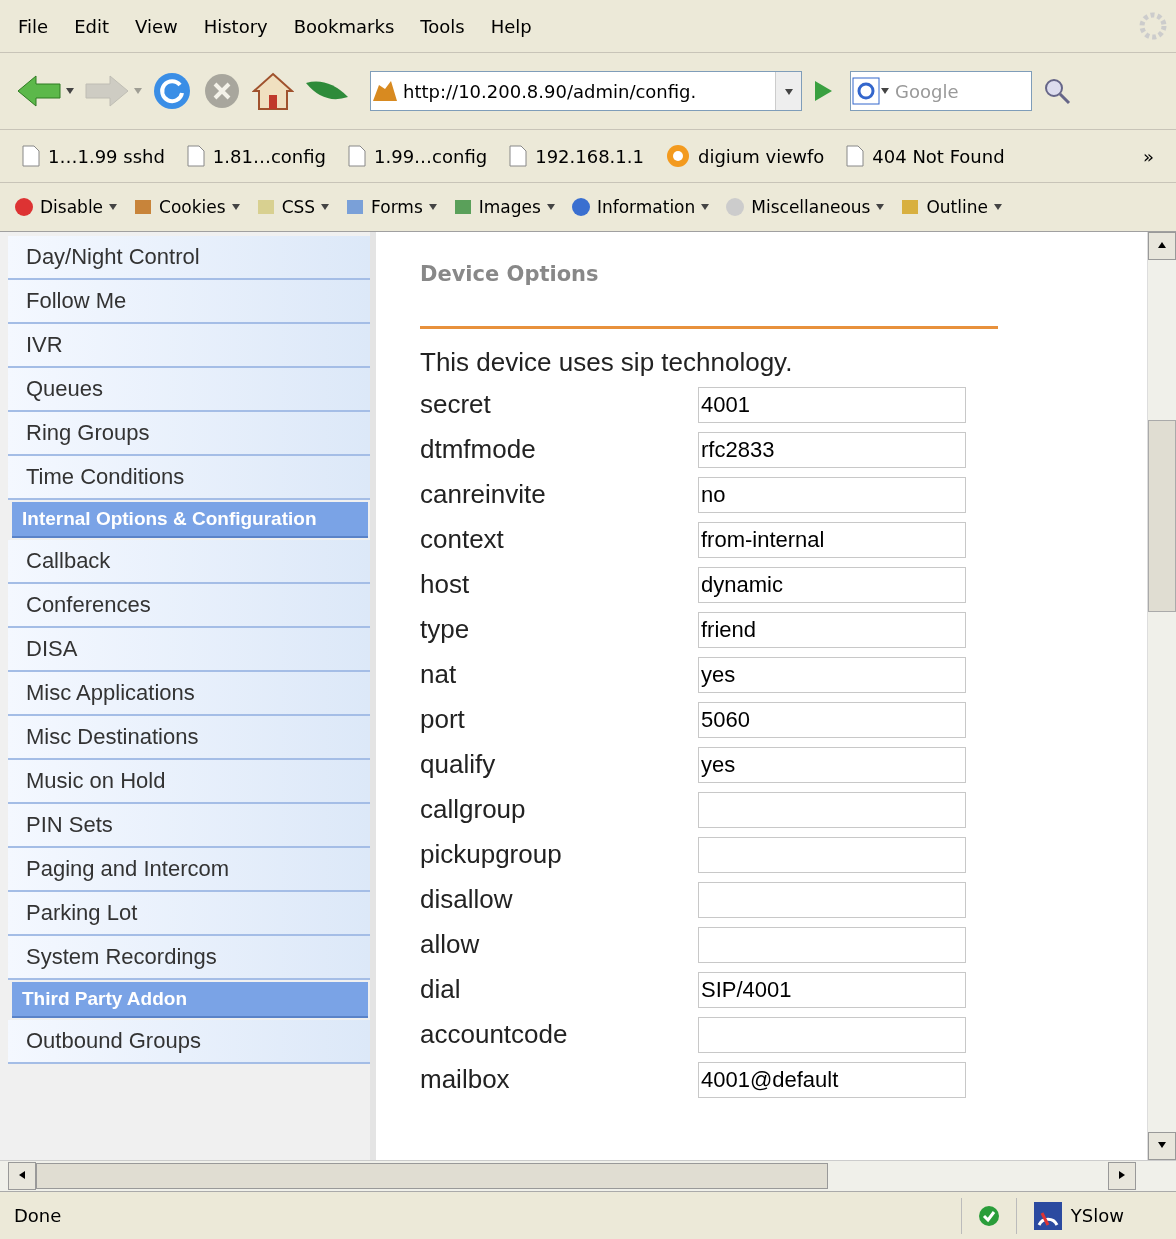 This screenshot has height=1239, width=1176. What do you see at coordinates (107, 91) in the screenshot?
I see `forward-arrow-icon` at bounding box center [107, 91].